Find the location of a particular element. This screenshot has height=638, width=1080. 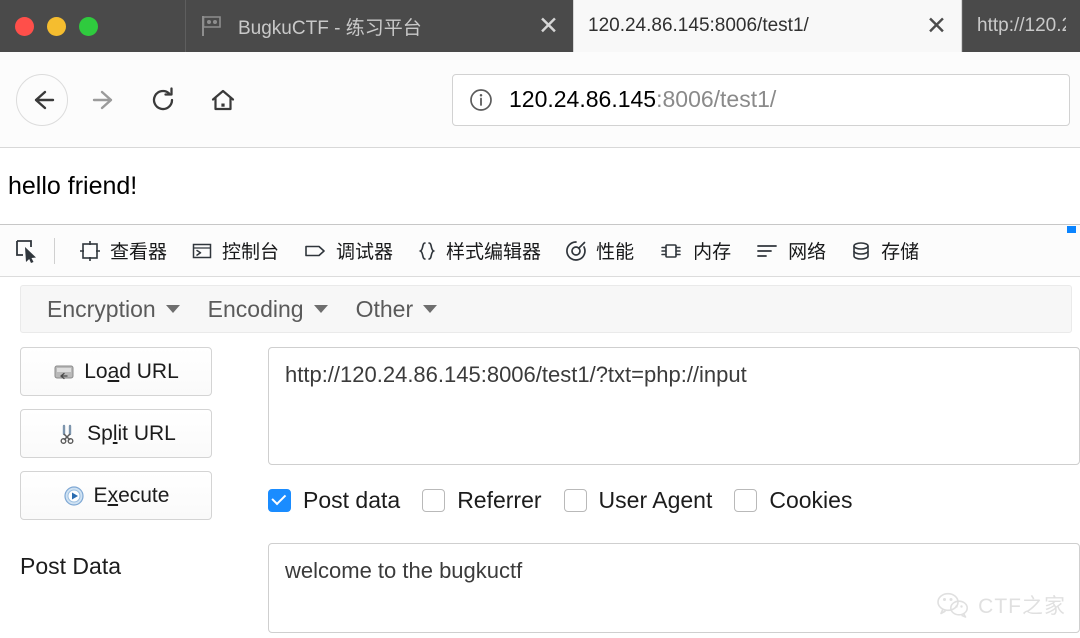

user-agent-checkbox-row: User Agent is located at coordinates (638, 500).